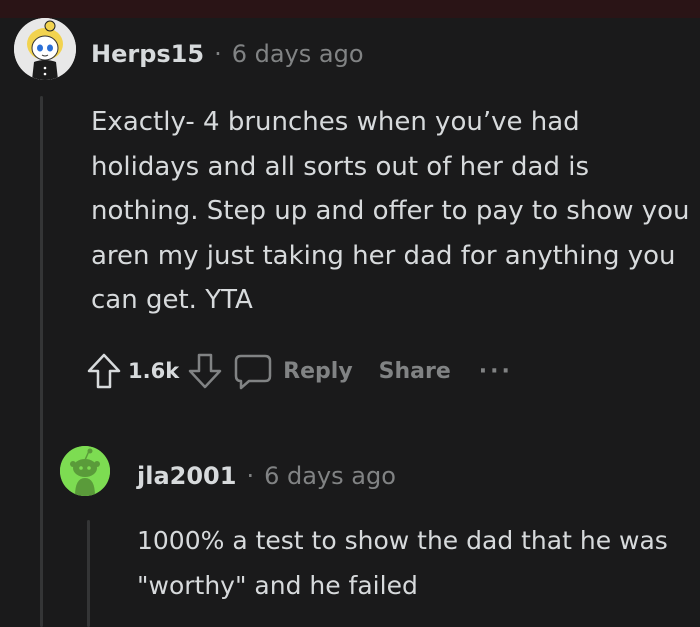  I want to click on timestamp: 6 days ago, so click(298, 54).